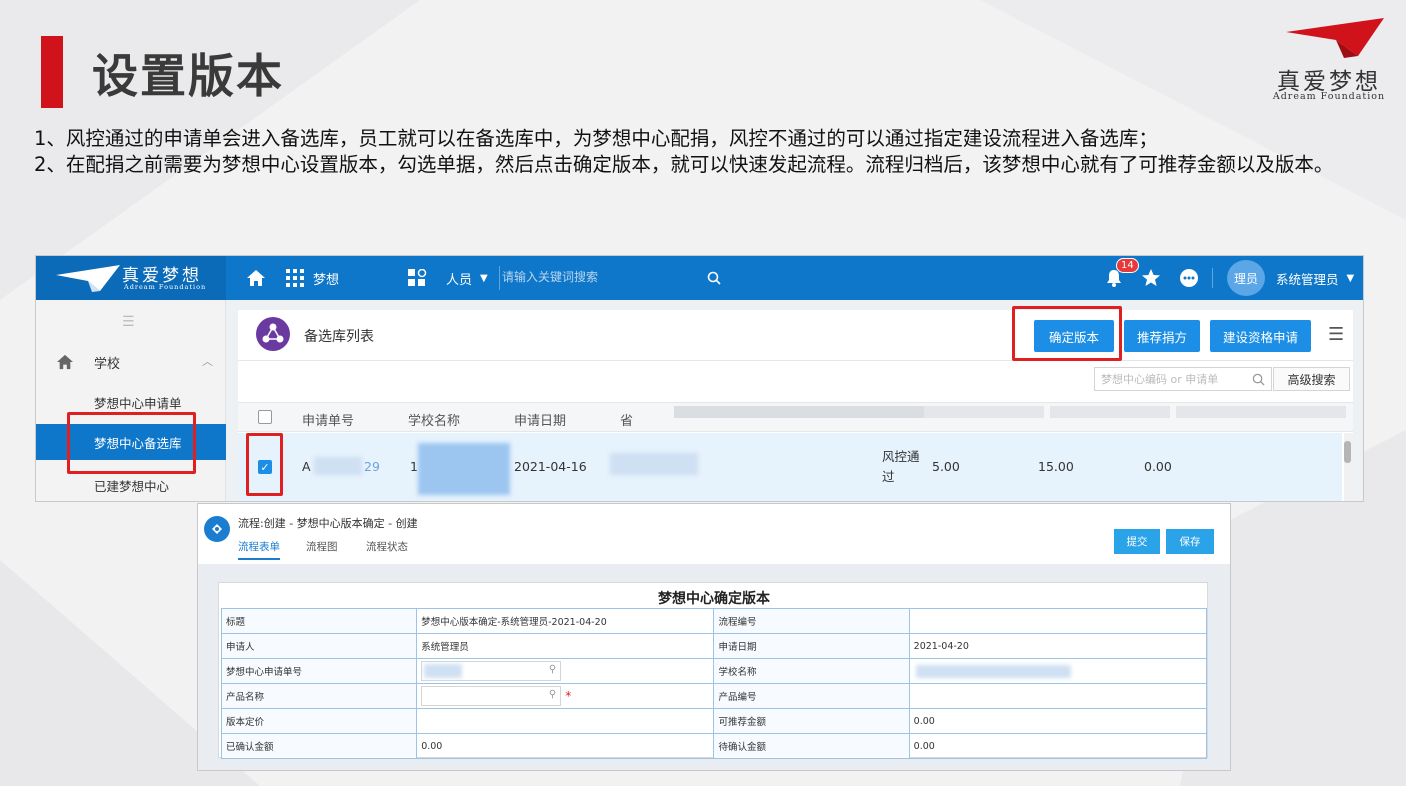  I want to click on select-all-checkbox, so click(265, 417).